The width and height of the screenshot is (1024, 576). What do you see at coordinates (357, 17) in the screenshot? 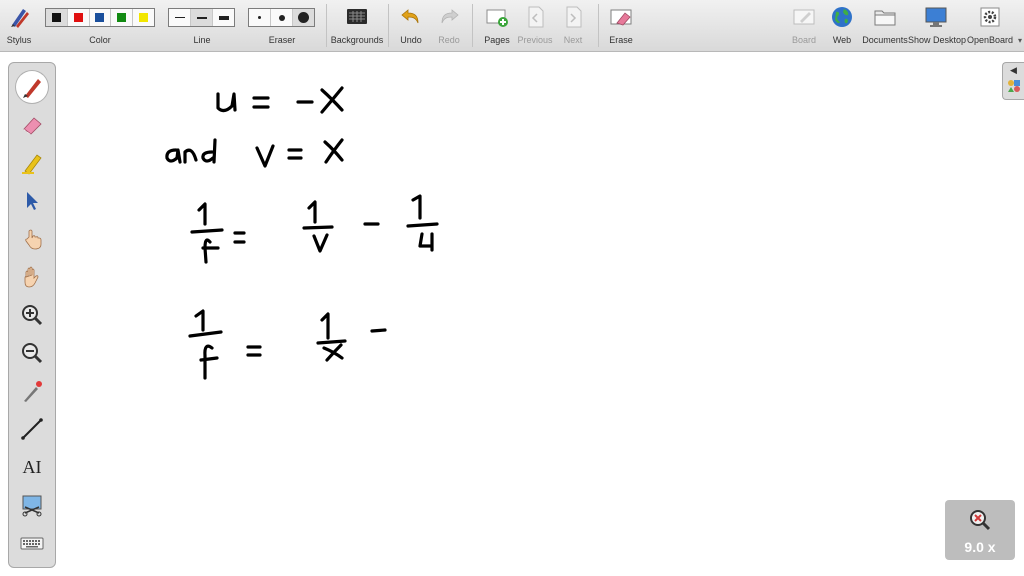
I see `backgrounds-icon` at bounding box center [357, 17].